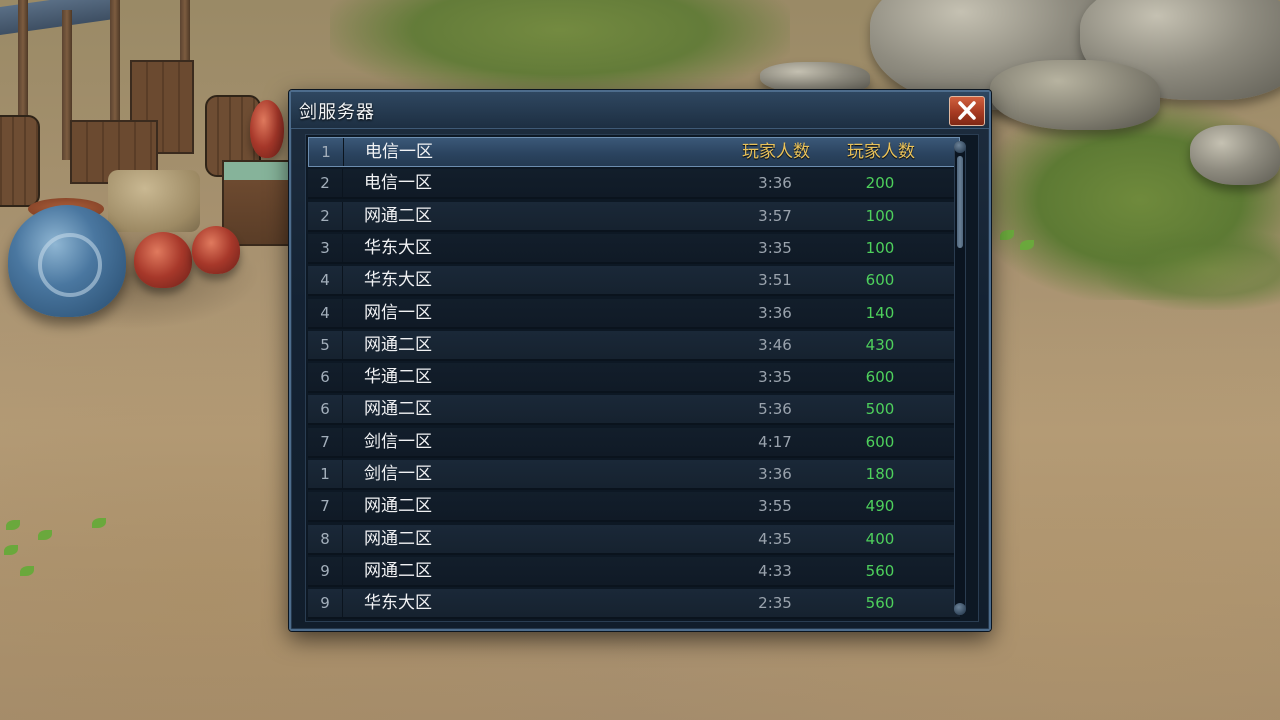 The image size is (1280, 720). What do you see at coordinates (67, 261) in the screenshot?
I see `blue-ceramic-jar` at bounding box center [67, 261].